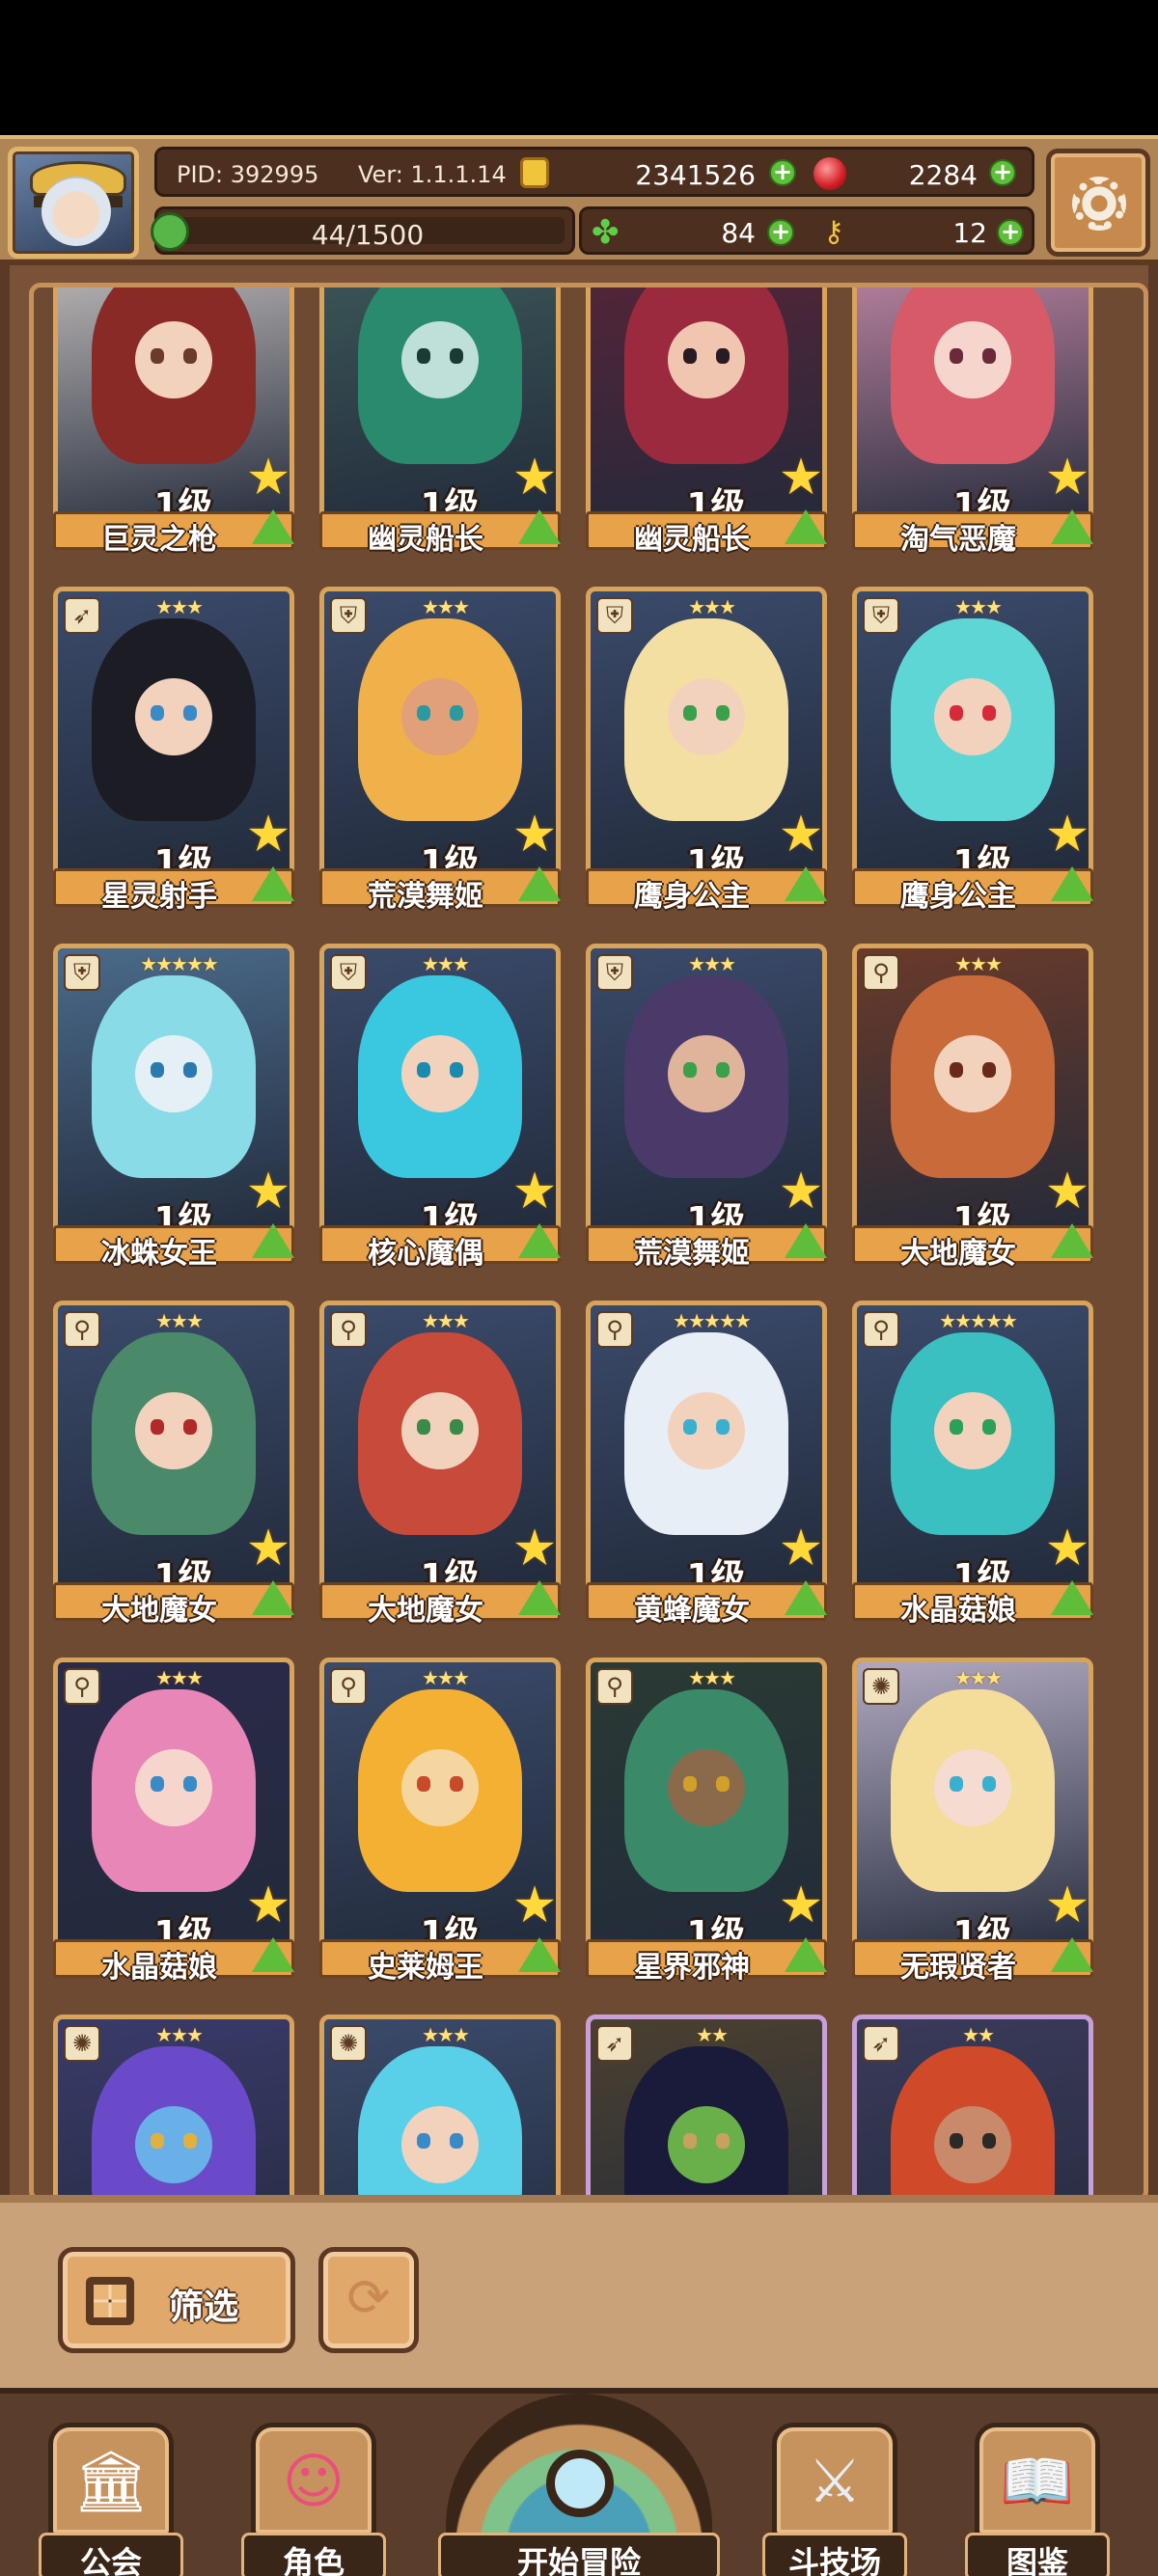  I want to click on add-clover-button: +, so click(780, 232).